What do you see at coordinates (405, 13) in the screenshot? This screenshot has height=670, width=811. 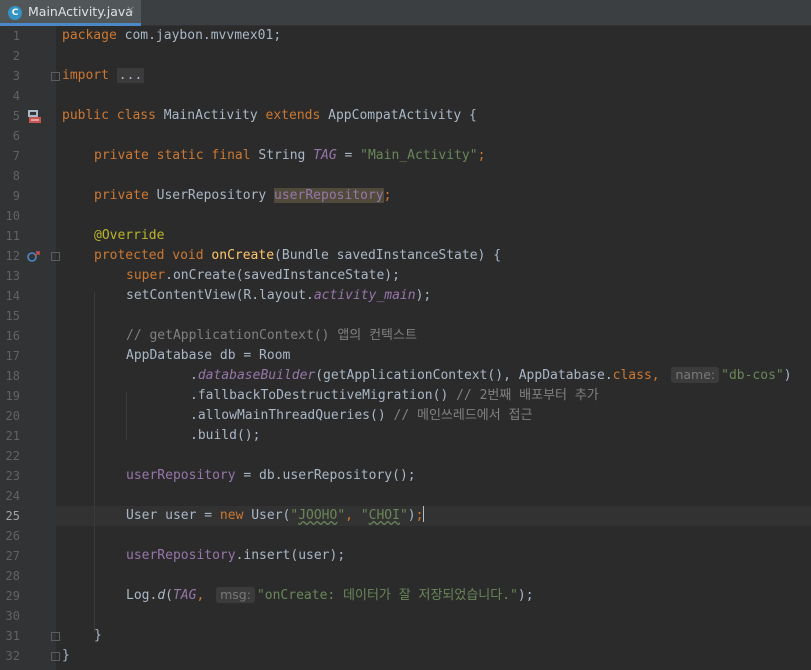 I see `editor-tab-bar: C MainActivity.java ×` at bounding box center [405, 13].